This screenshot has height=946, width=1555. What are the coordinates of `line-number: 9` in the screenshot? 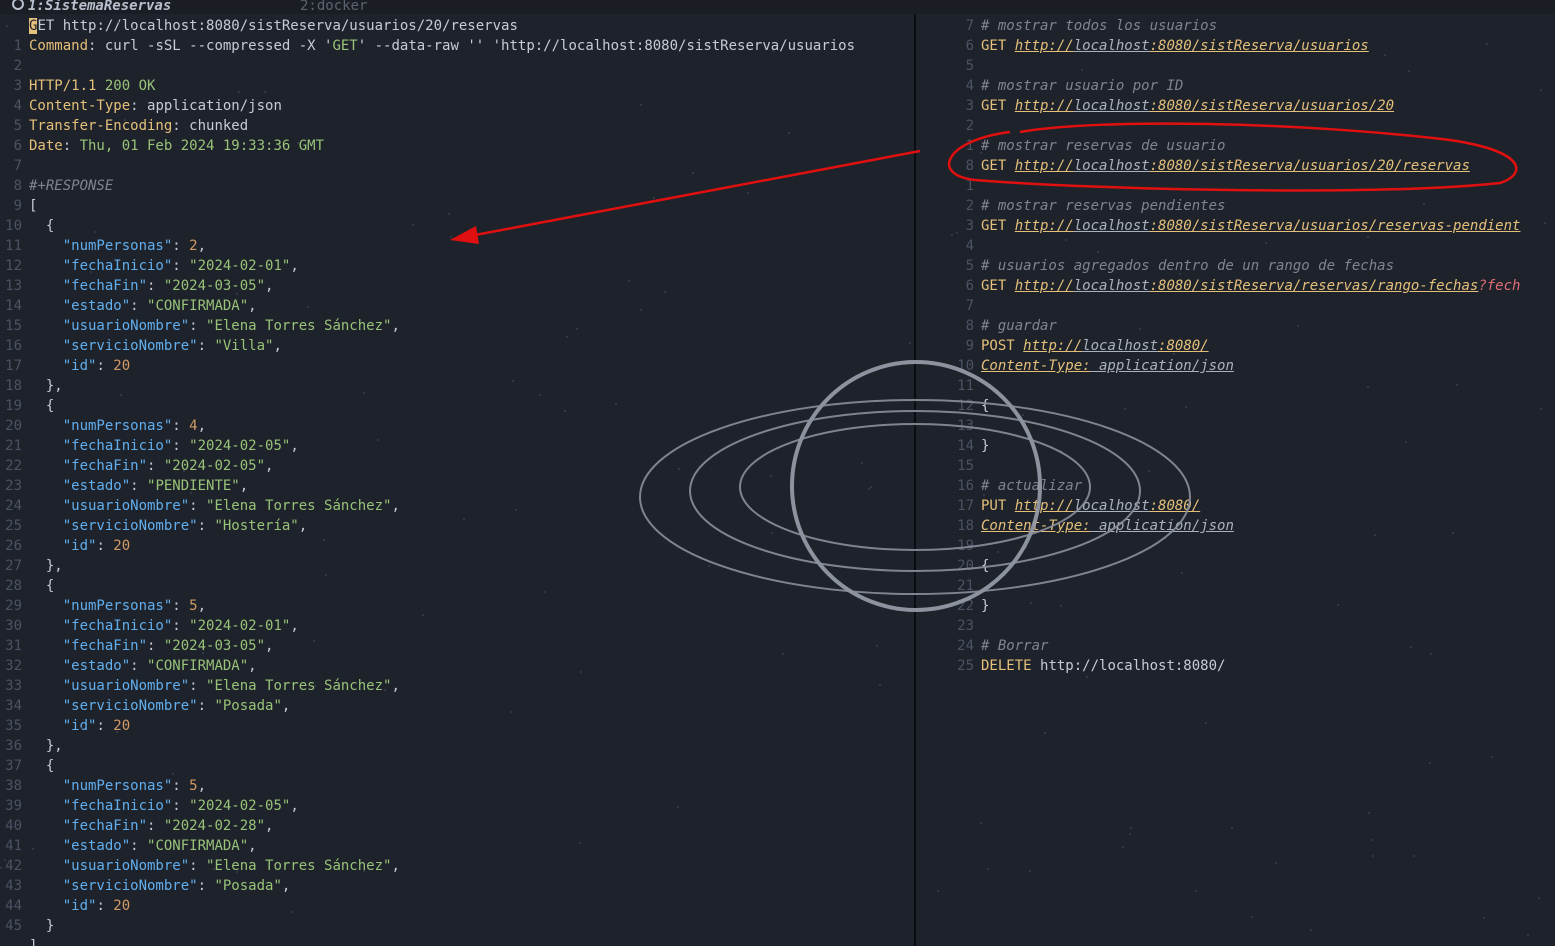 It's located at (17, 206).